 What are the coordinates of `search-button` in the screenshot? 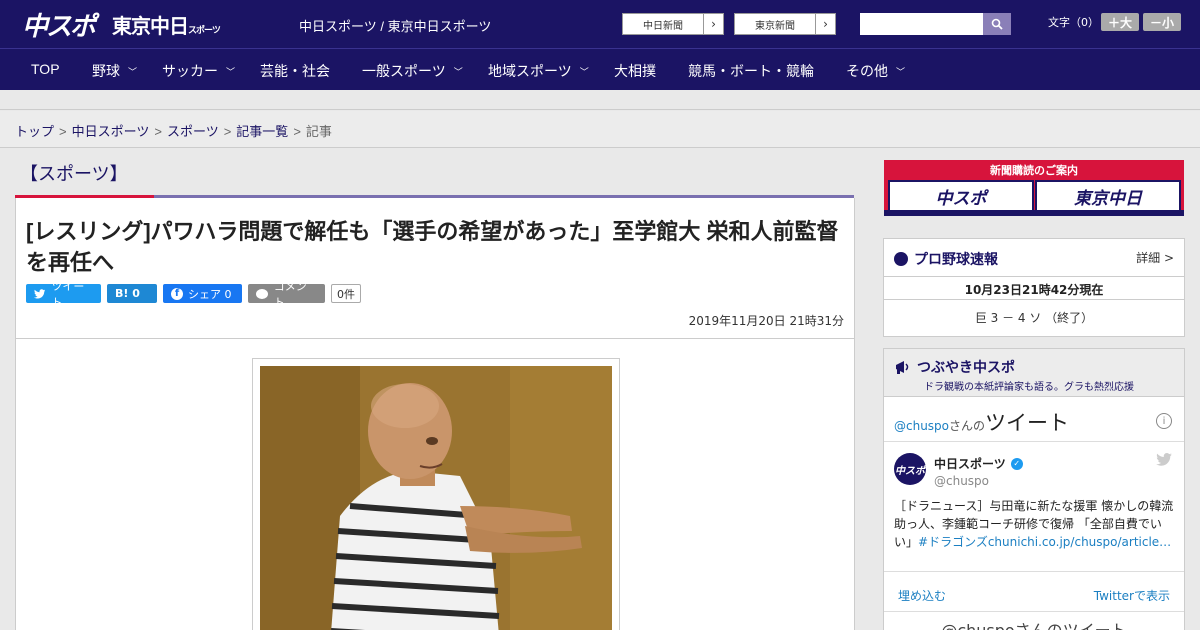 It's located at (997, 24).